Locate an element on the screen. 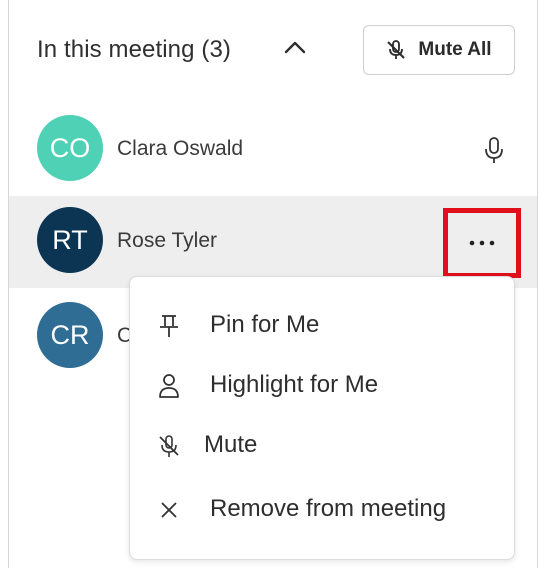  more-options-button is located at coordinates (482, 243).